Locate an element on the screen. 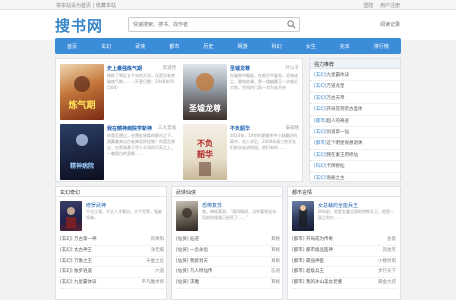 Image resolution: width=456 pixels, height=300 pixels. list-item: [都市] 最强神医 小楼听雨 is located at coordinates (344, 262).